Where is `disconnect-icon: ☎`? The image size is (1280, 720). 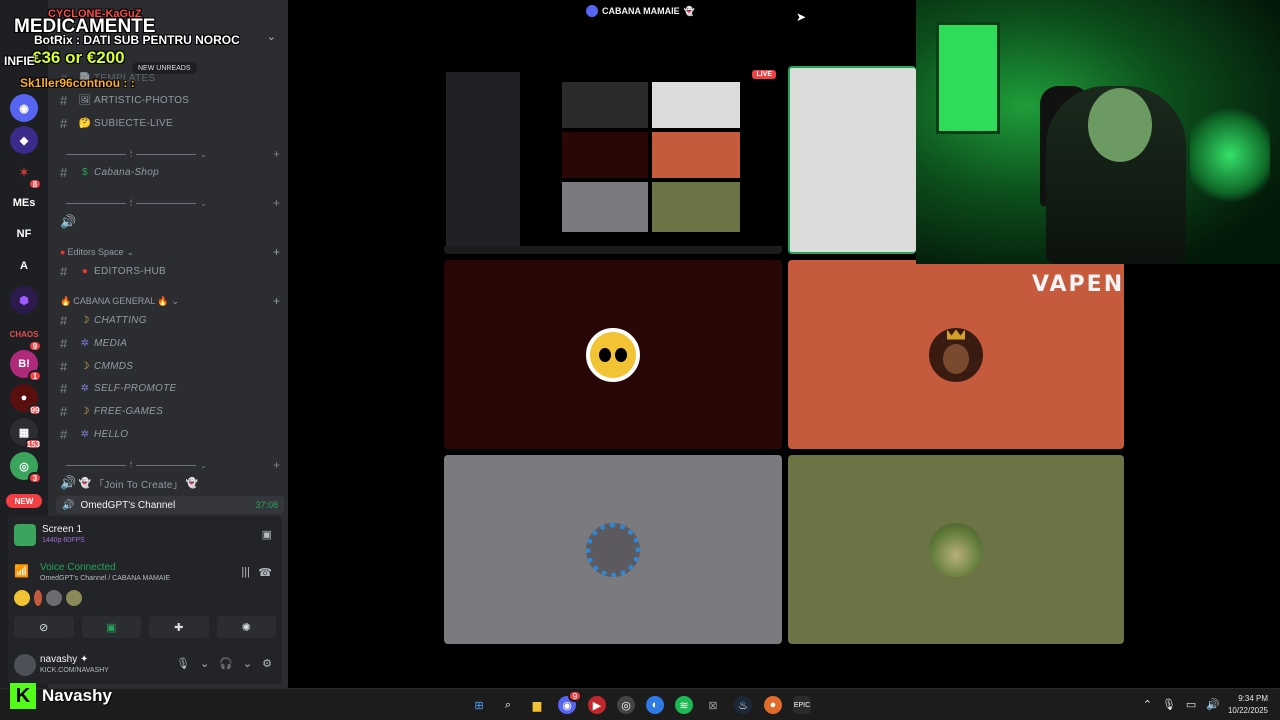
disconnect-icon: ☎ is located at coordinates (265, 572).